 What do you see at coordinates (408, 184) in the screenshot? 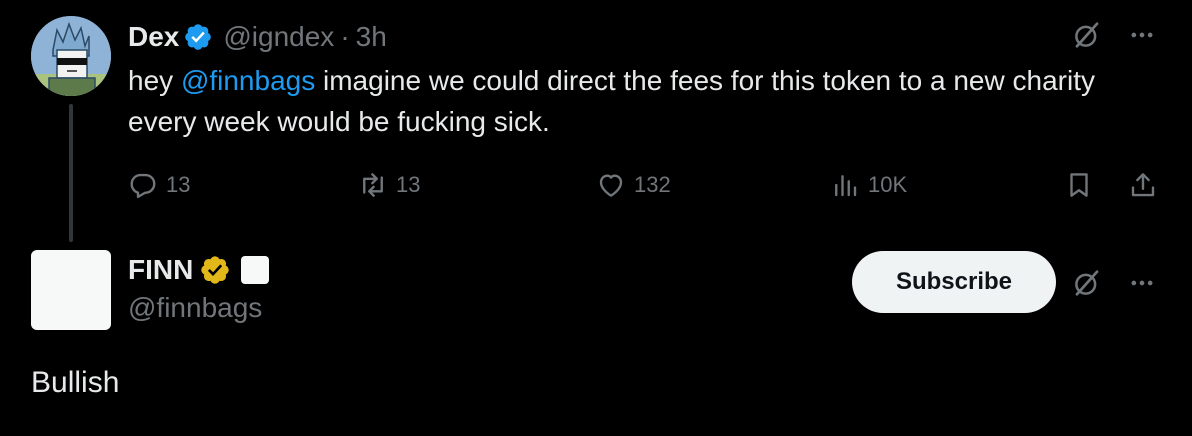
I see `repost-count: 13` at bounding box center [408, 184].